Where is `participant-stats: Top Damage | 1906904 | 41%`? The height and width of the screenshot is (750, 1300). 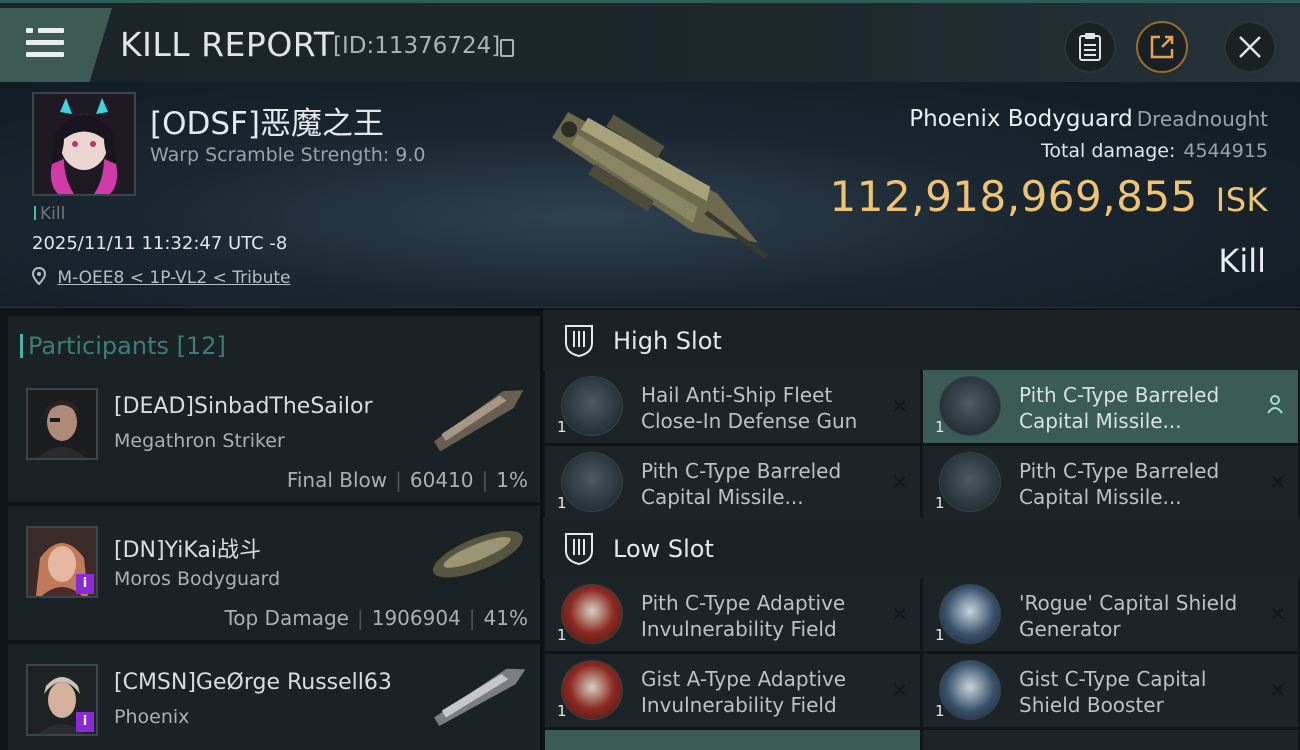 participant-stats: Top Damage | 1906904 | 41% is located at coordinates (376, 618).